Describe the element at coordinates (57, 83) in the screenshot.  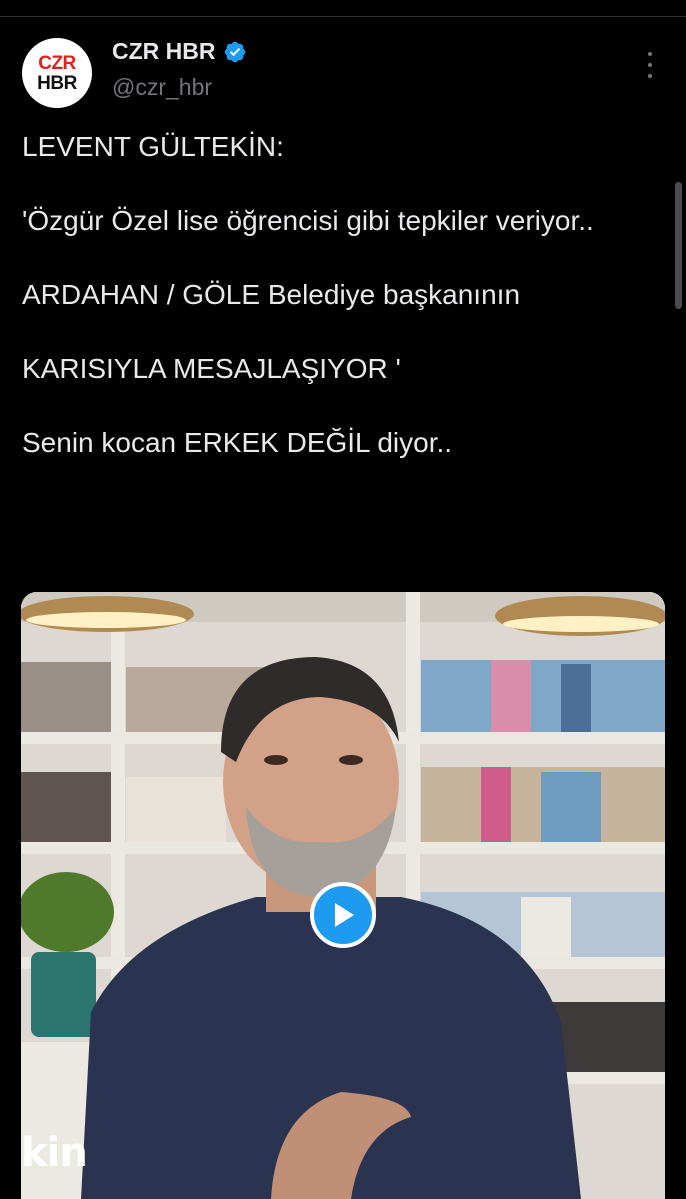
I see `avatar-text-hbr: HBR` at that location.